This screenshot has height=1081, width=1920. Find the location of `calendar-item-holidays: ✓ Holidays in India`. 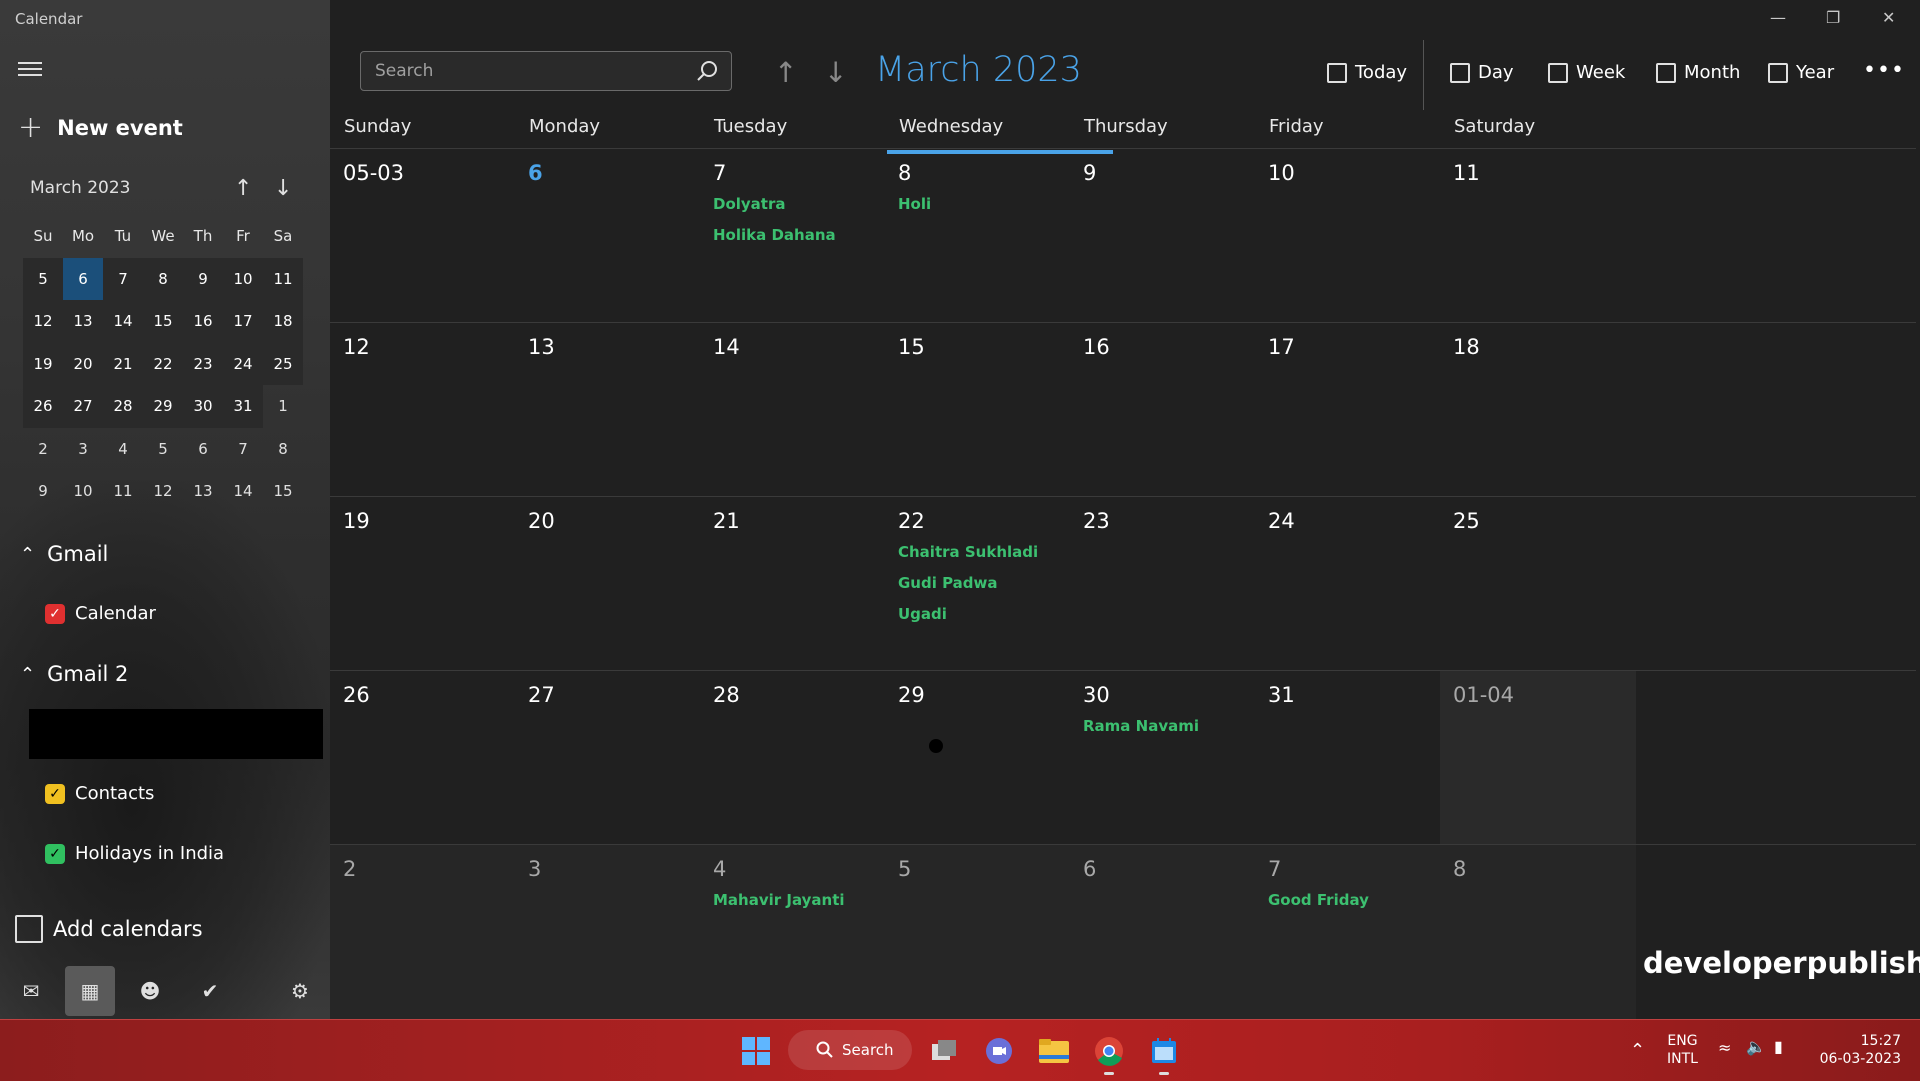

calendar-item-holidays: ✓ Holidays in India is located at coordinates (134, 853).